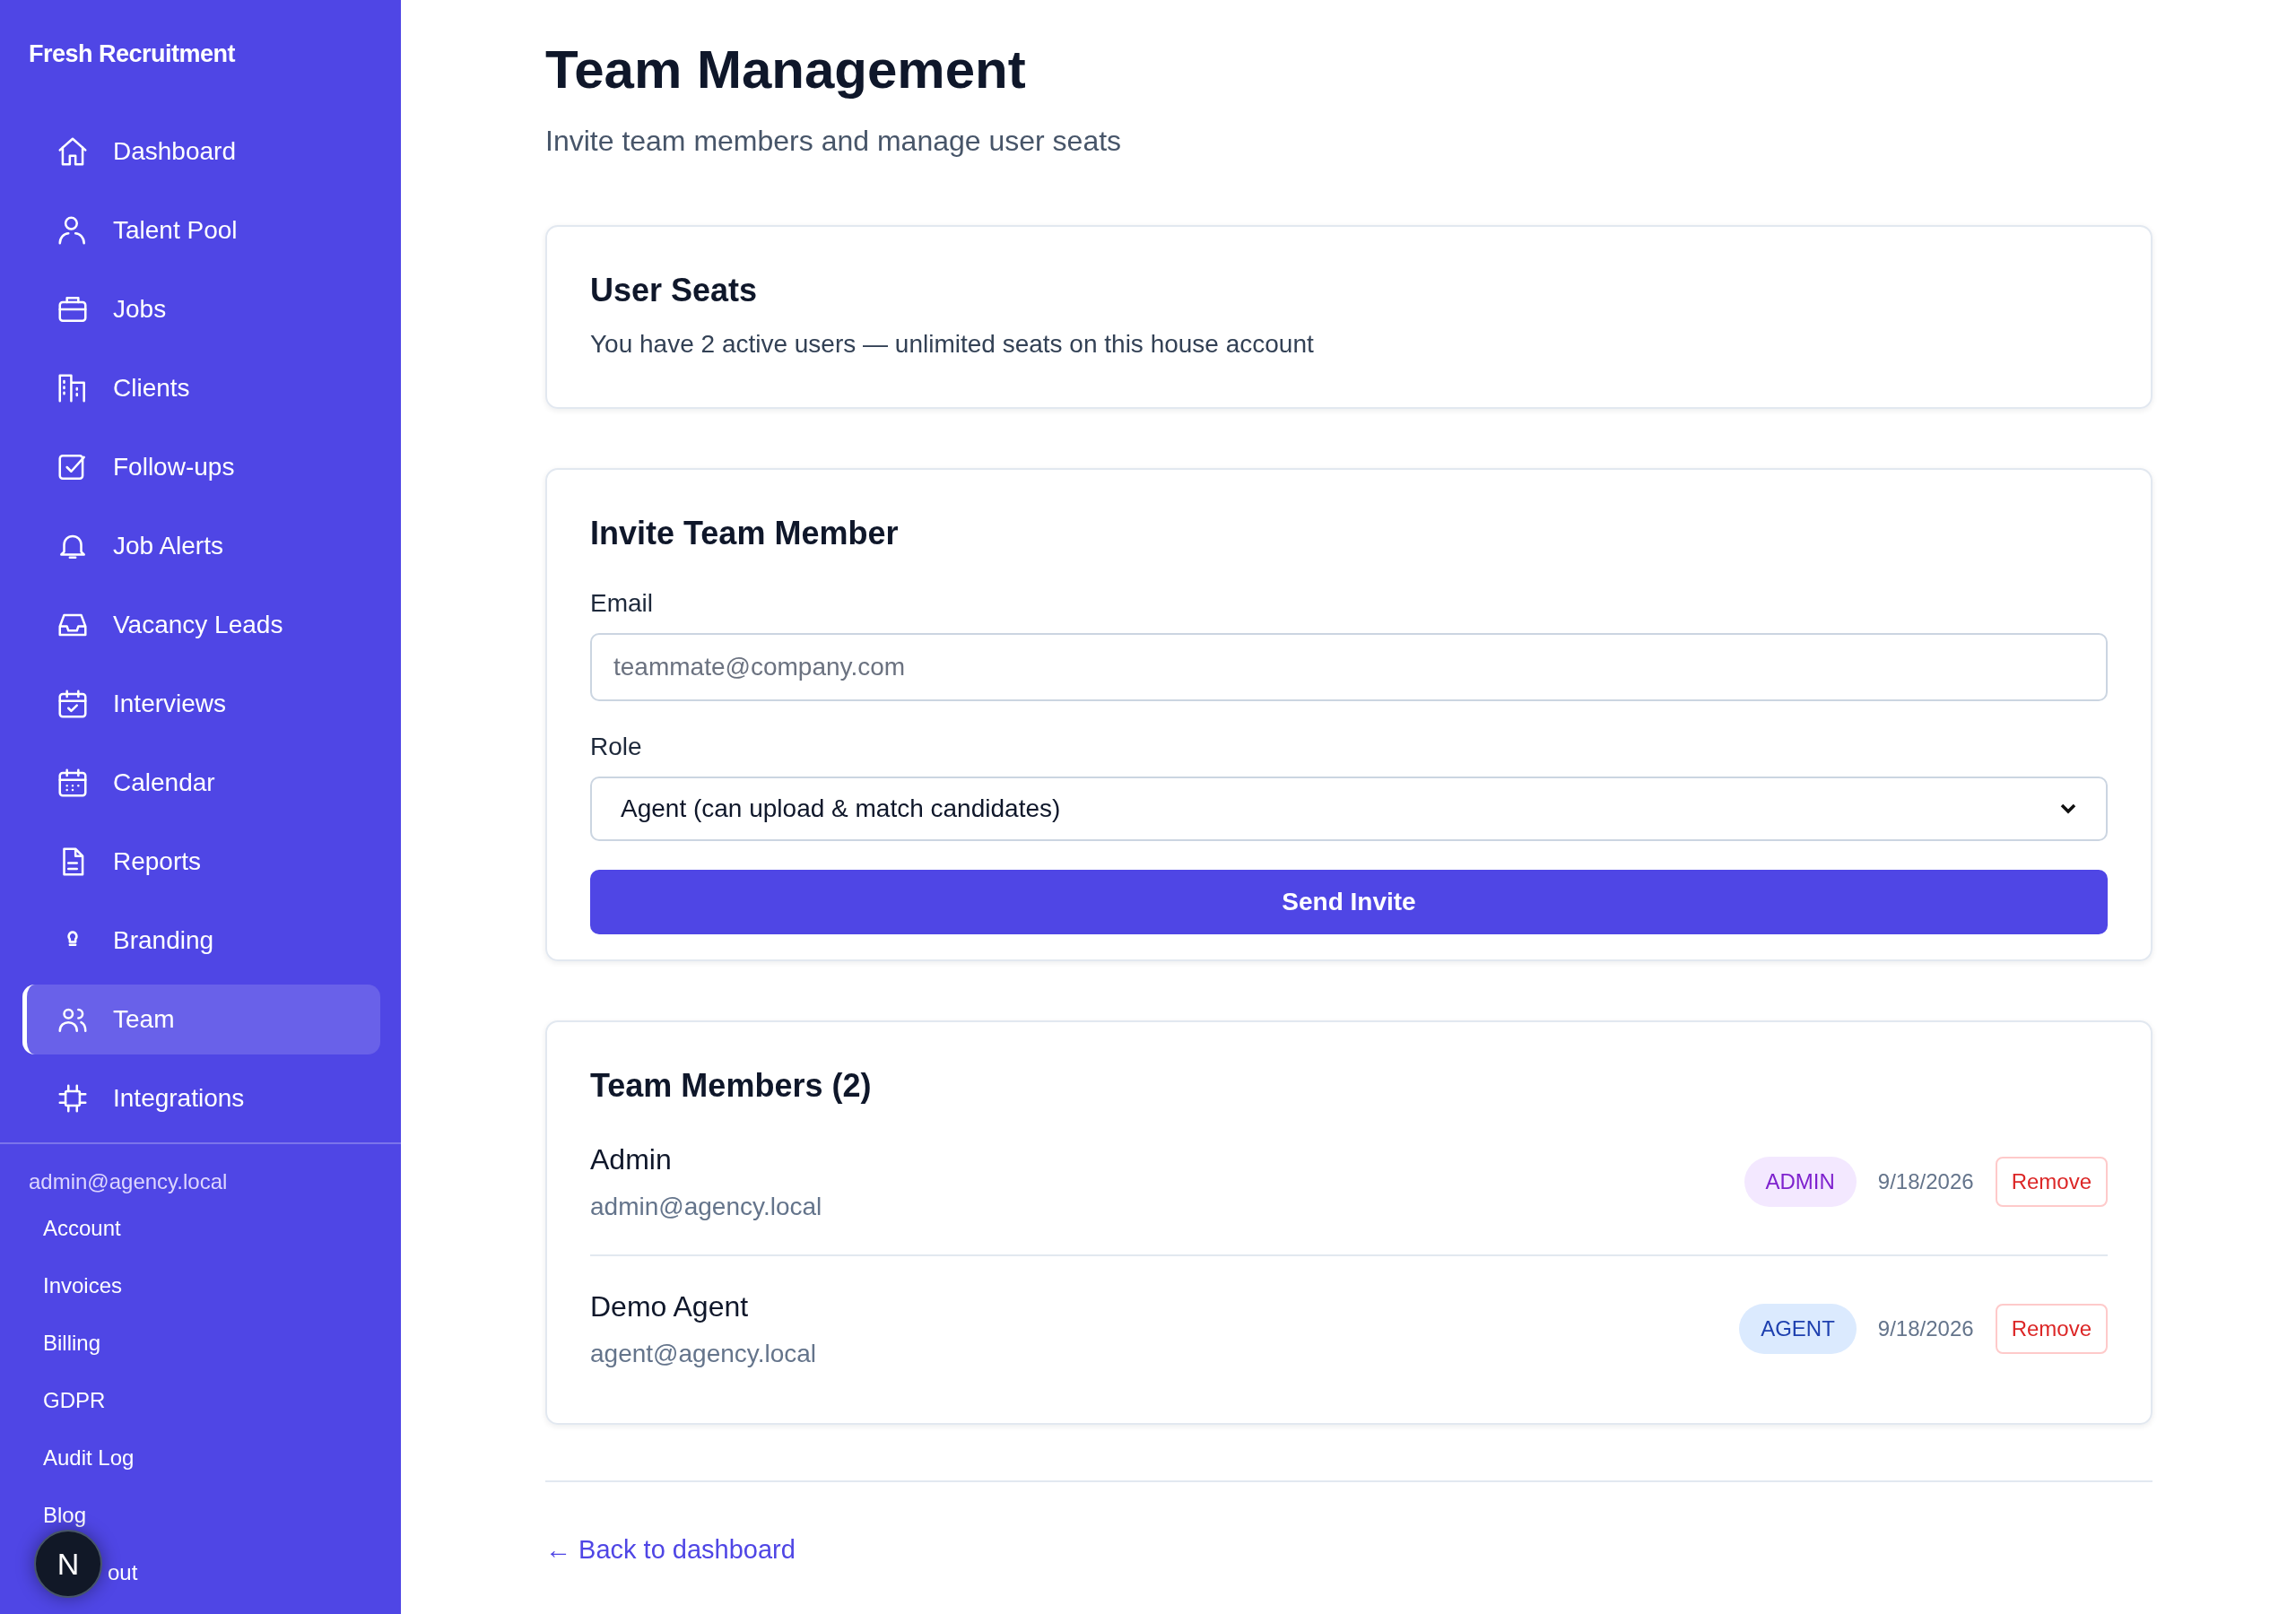 This screenshot has height=1614, width=2296. I want to click on user-email: admin@agency.local, so click(128, 1181).